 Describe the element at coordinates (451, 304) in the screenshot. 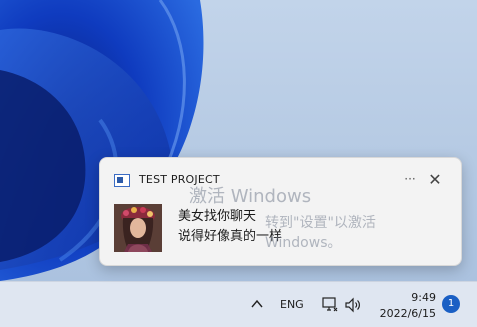

I see `notification-count-badge: 1` at that location.